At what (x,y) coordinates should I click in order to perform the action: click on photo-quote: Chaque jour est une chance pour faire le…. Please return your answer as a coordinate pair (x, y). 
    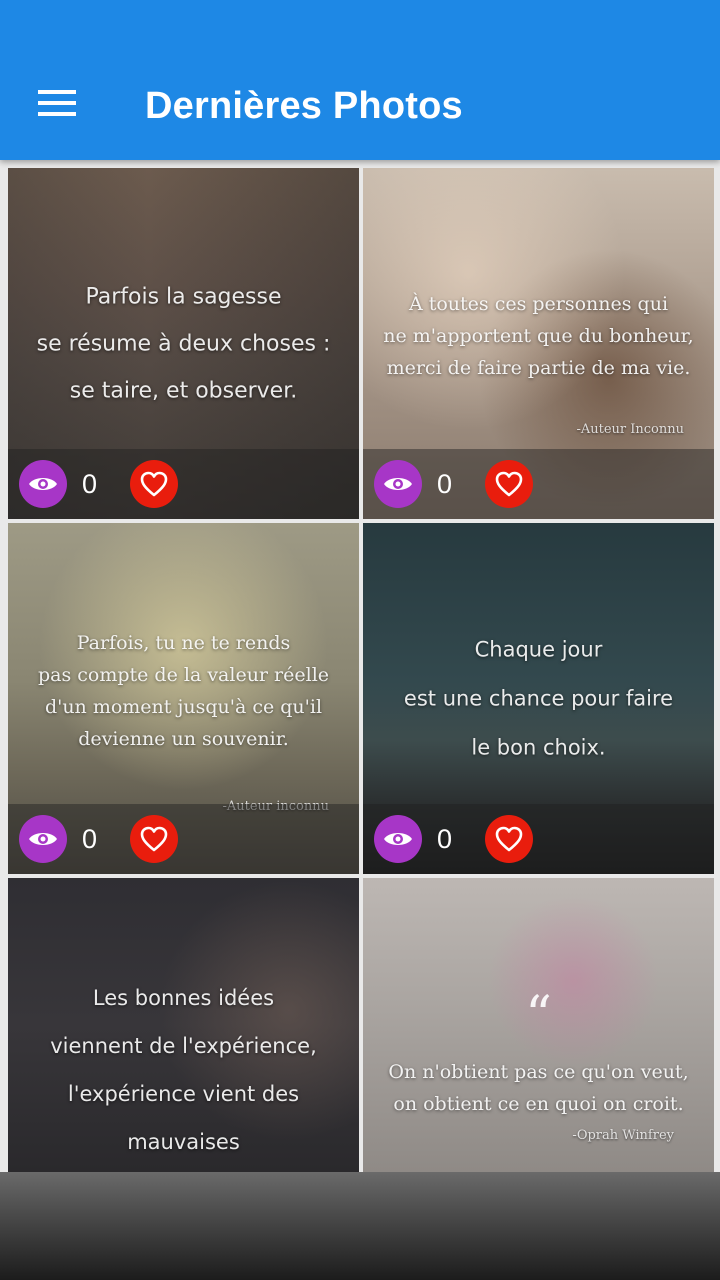
    Looking at the image, I should click on (538, 698).